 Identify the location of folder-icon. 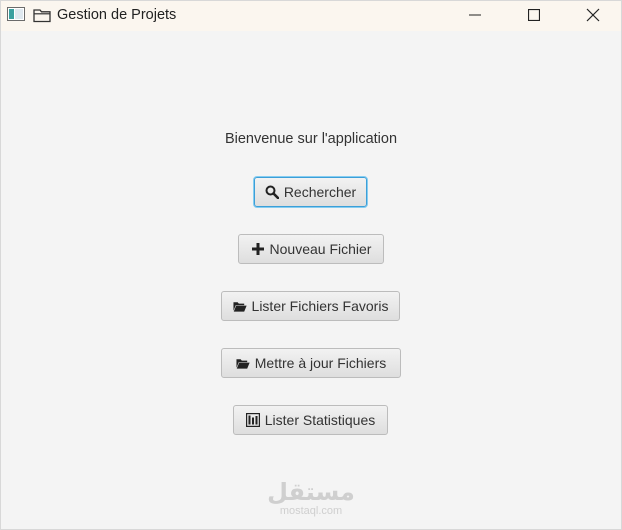
(42, 16).